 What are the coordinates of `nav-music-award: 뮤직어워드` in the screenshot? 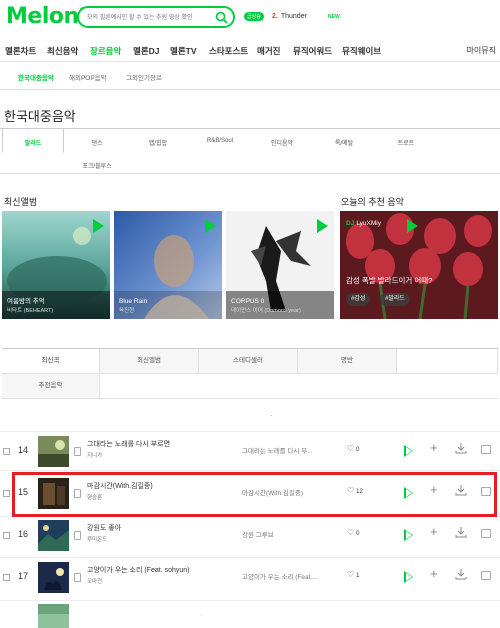 It's located at (312, 51).